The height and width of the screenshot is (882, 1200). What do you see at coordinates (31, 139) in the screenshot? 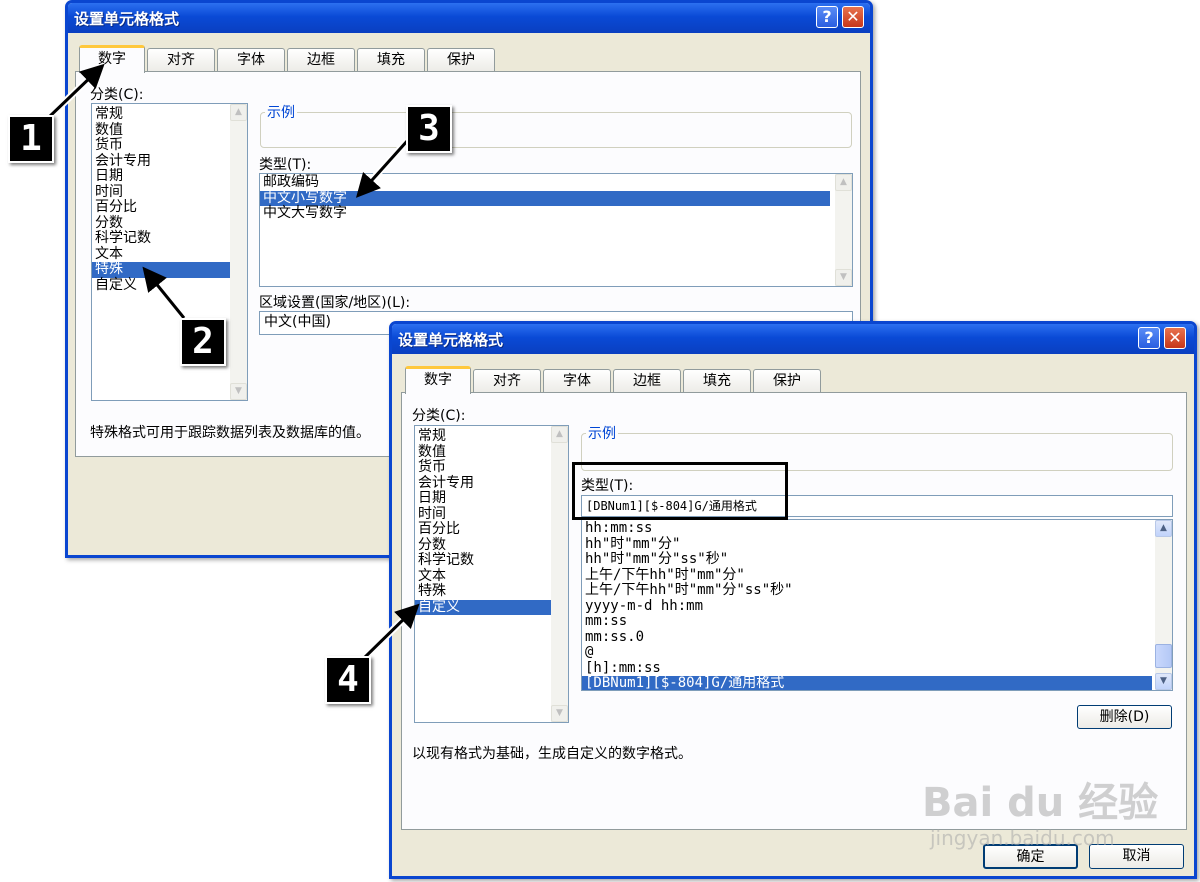
I see `step-badge-1: 1` at bounding box center [31, 139].